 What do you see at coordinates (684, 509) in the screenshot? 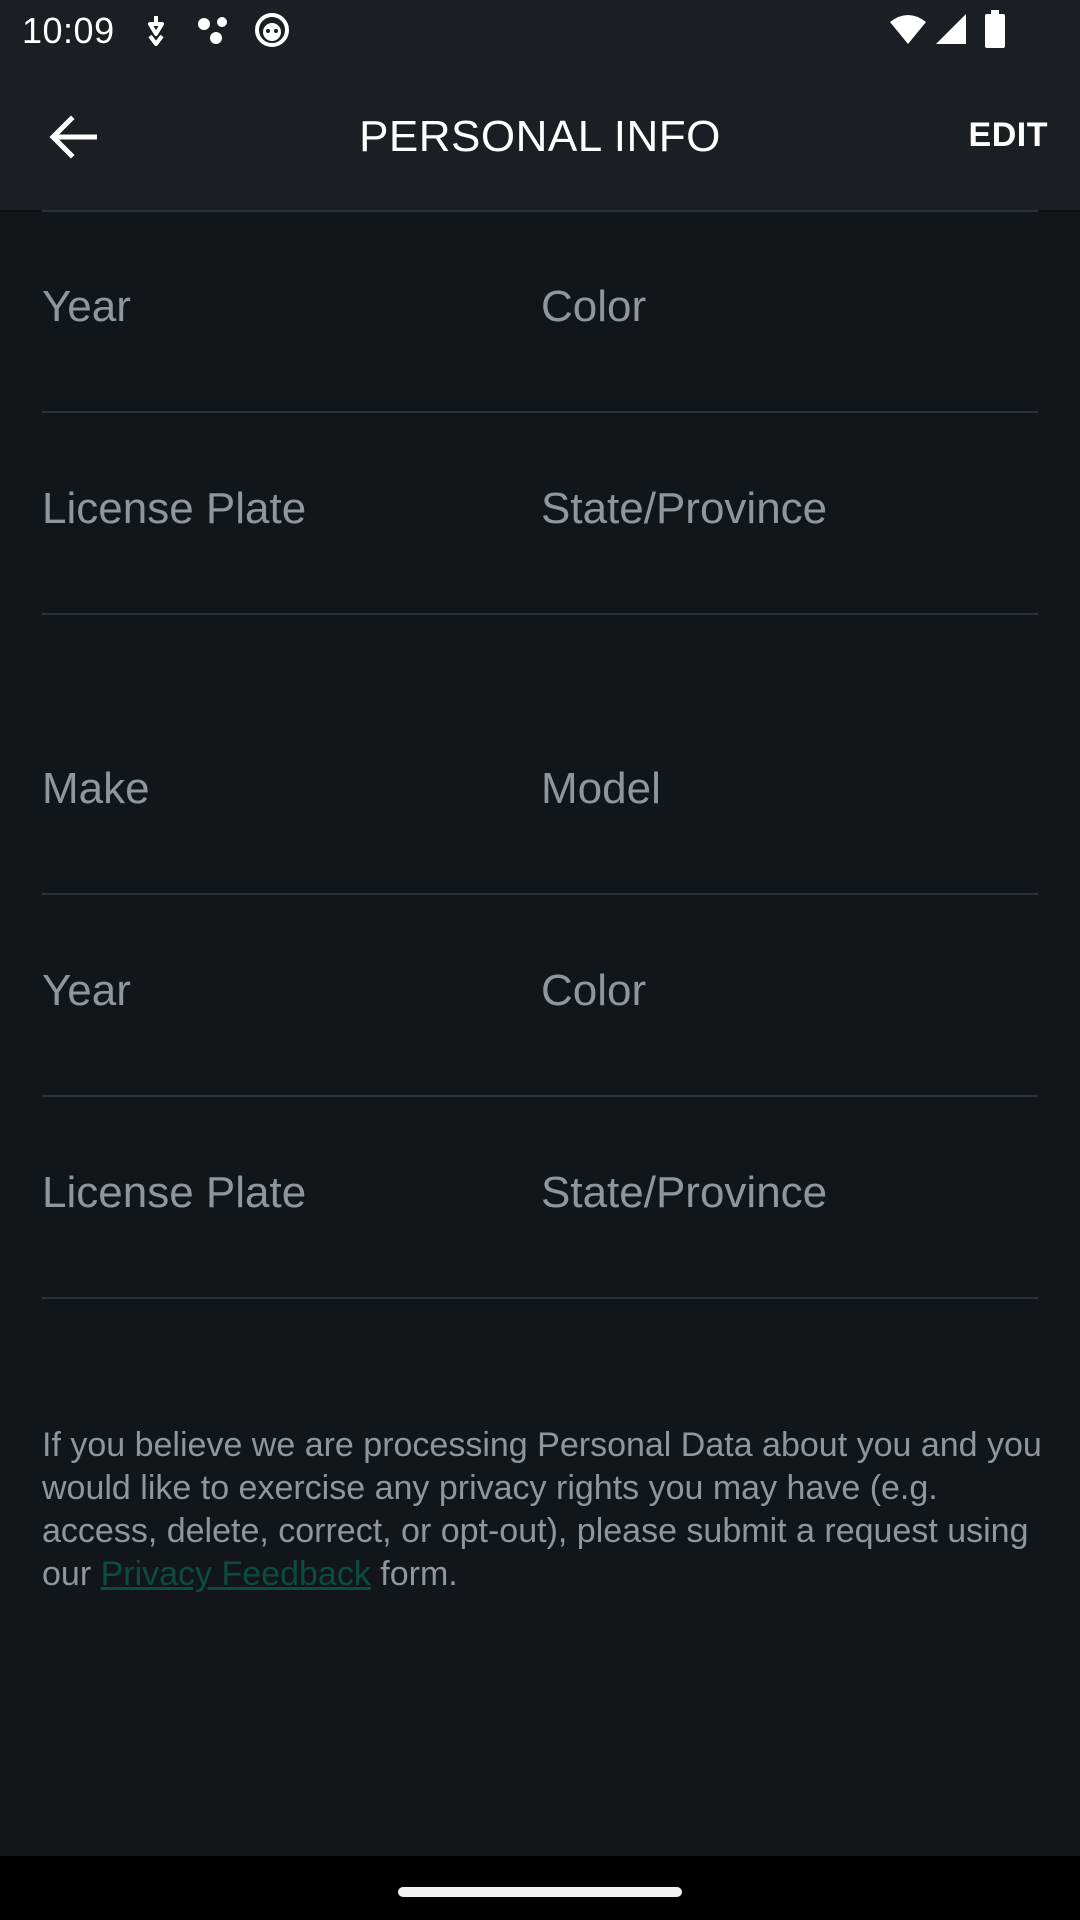
I see `vehicle-1-state-province-field: State/Province` at bounding box center [684, 509].